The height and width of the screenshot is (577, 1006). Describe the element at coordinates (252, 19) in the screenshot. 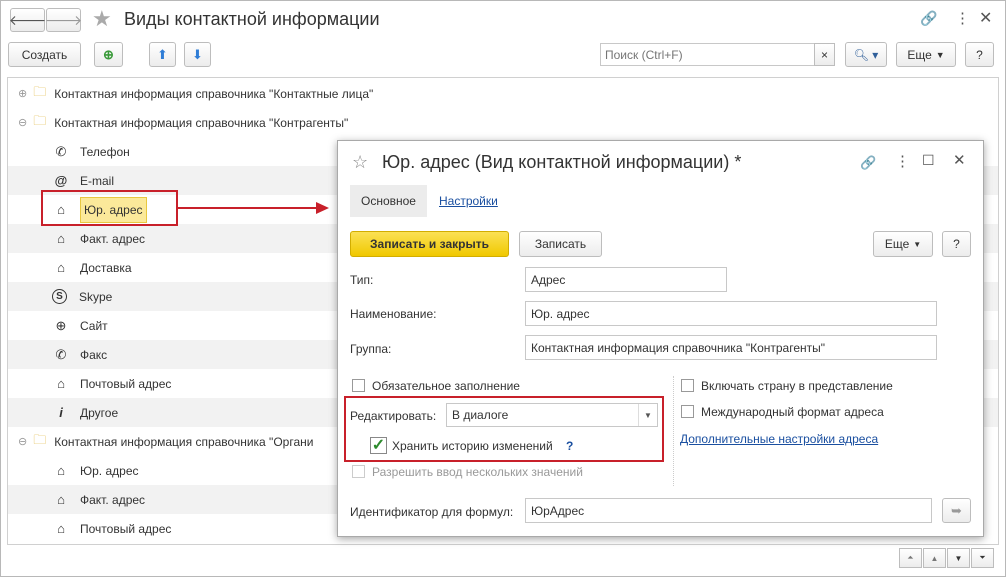

I see `page-title: Виды контактной информации` at that location.